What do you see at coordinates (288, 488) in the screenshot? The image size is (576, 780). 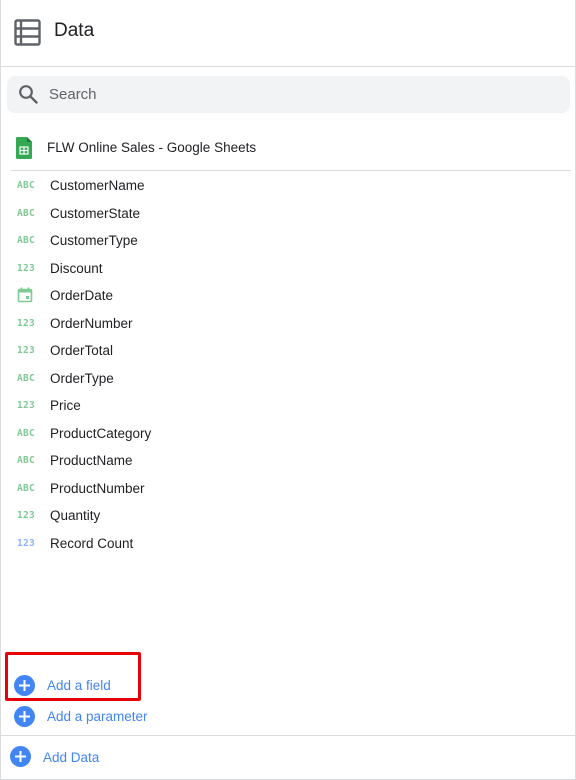 I see `field-item: ABC ProductNumber` at bounding box center [288, 488].